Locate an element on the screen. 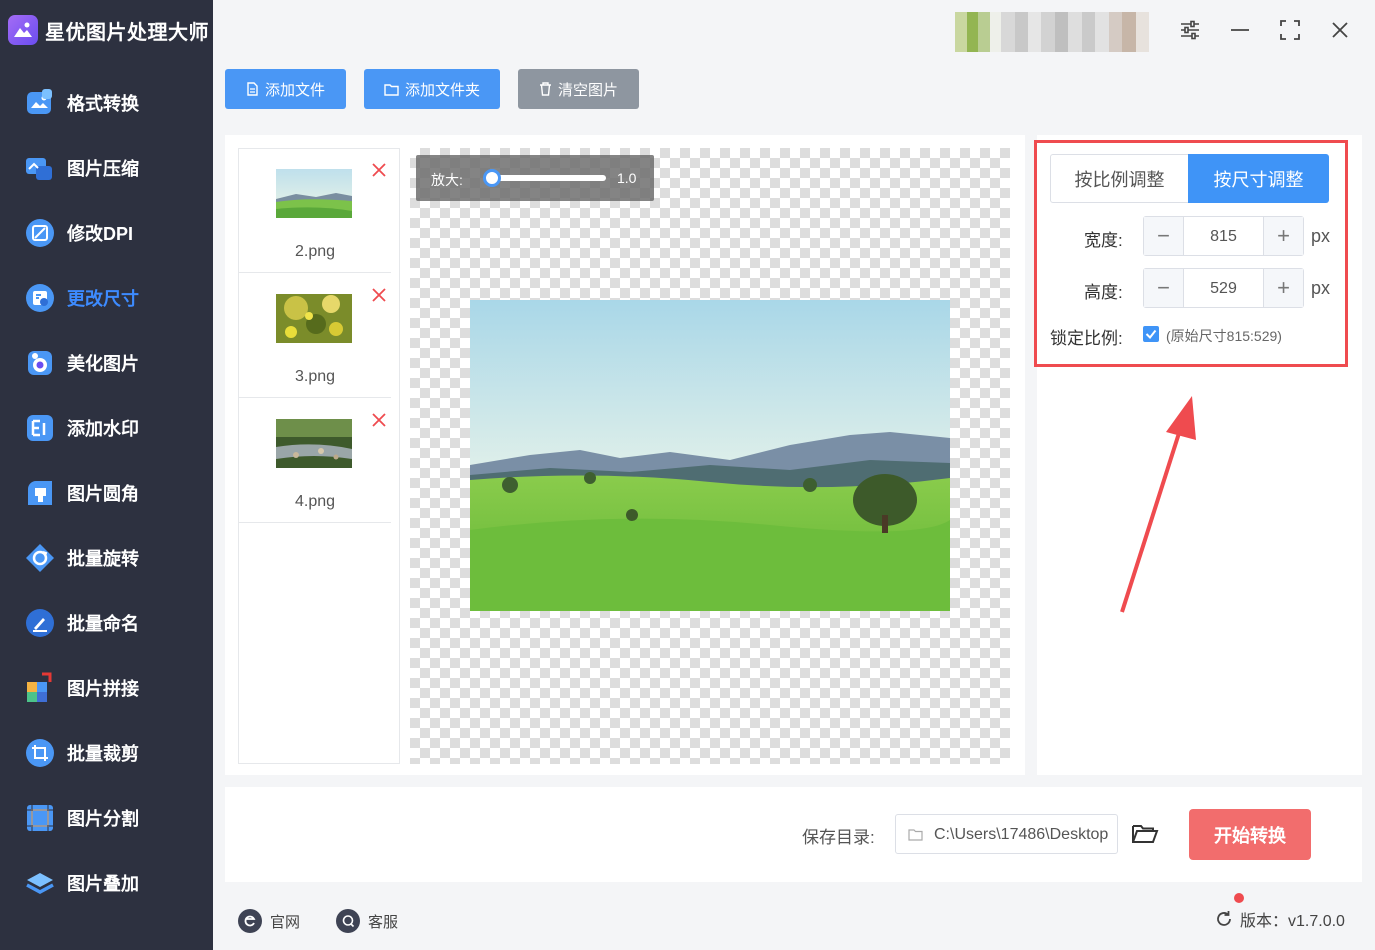 The width and height of the screenshot is (1375, 950). file-icon is located at coordinates (252, 89).